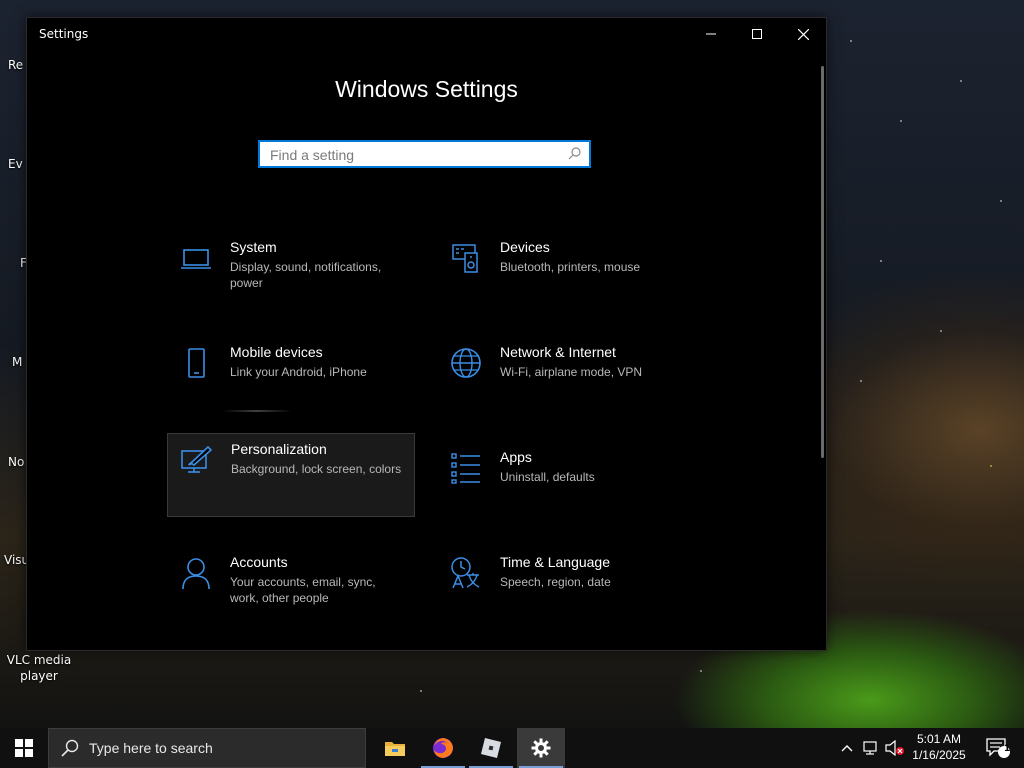 The image size is (1024, 768). I want to click on vlc-label: VLC media player, so click(39, 668).